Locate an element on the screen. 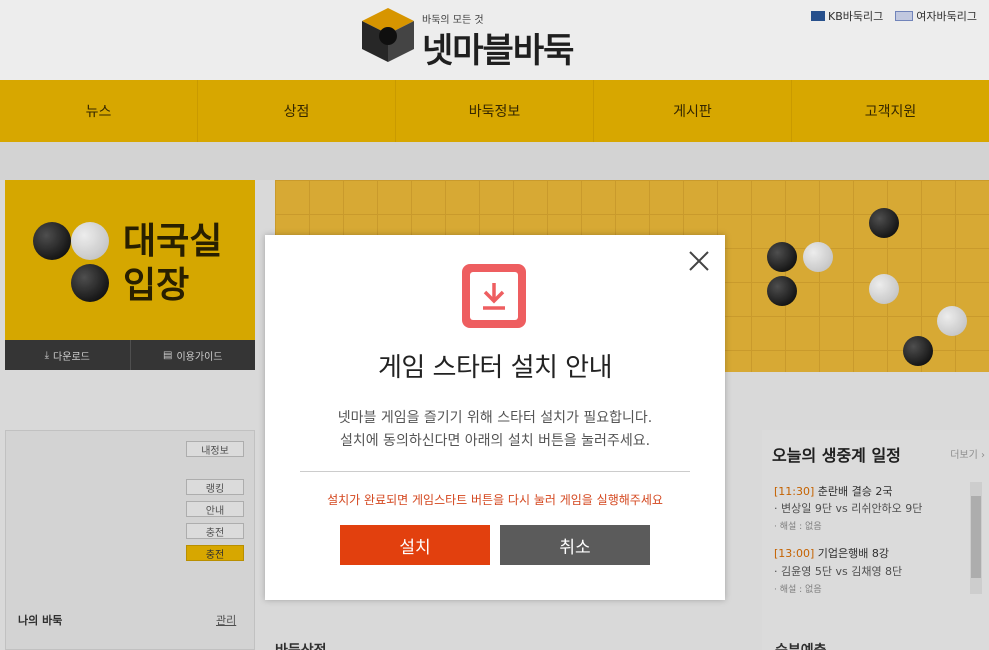 This screenshot has width=989, height=650. download-icon is located at coordinates (494, 296).